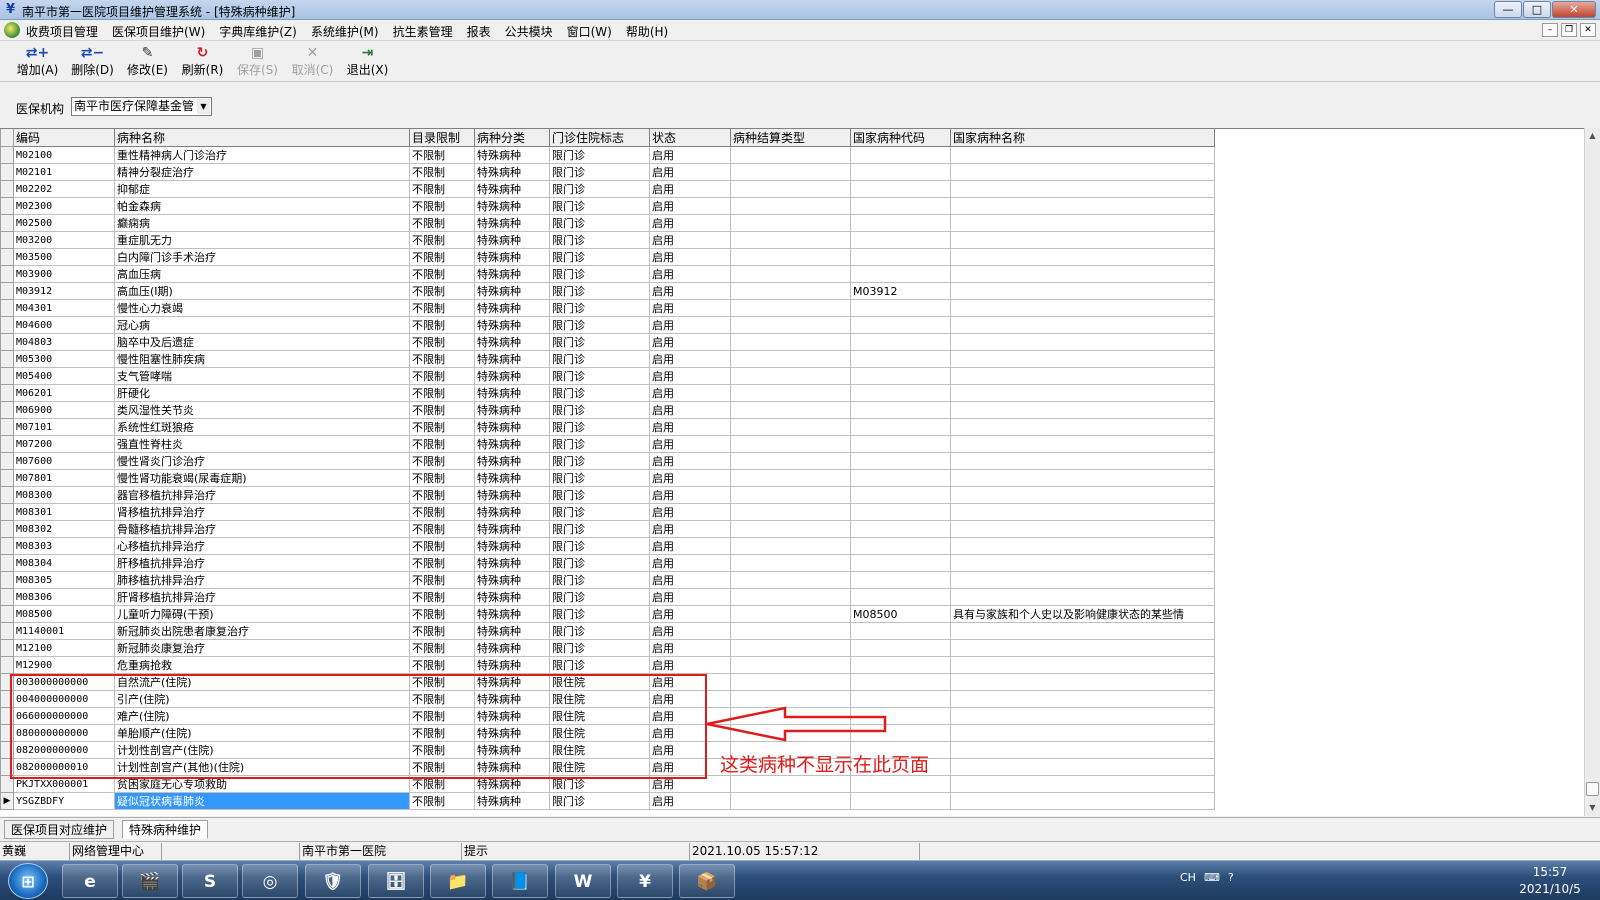 The image size is (1600, 900). What do you see at coordinates (141, 106) in the screenshot?
I see `insurer-select: 南平市医疗保障基金管 ▼` at bounding box center [141, 106].